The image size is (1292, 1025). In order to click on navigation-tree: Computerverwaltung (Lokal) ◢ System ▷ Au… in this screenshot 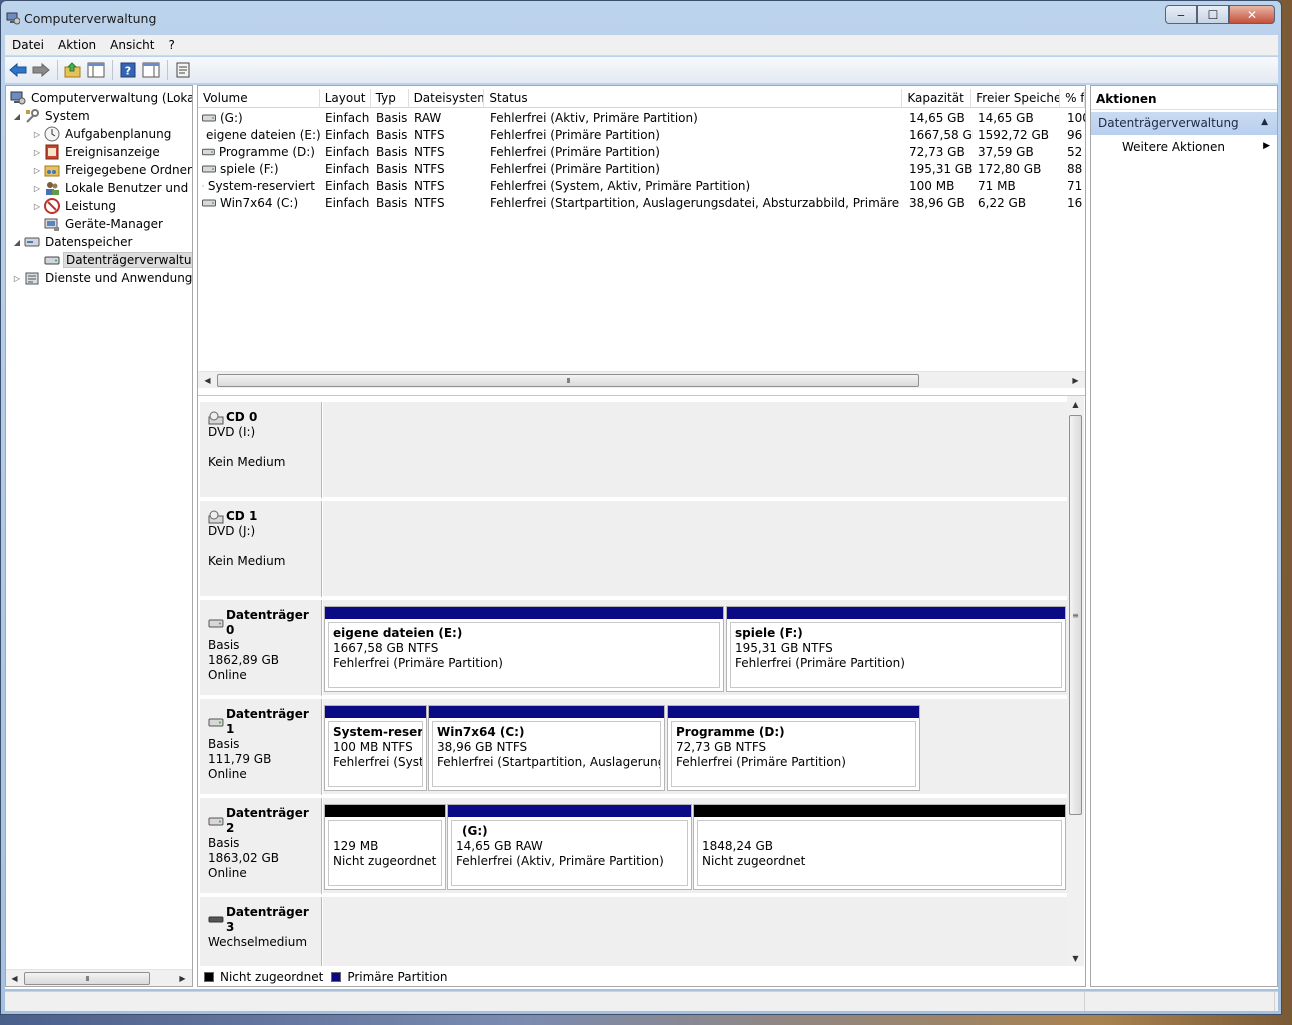, I will do `click(99, 536)`.